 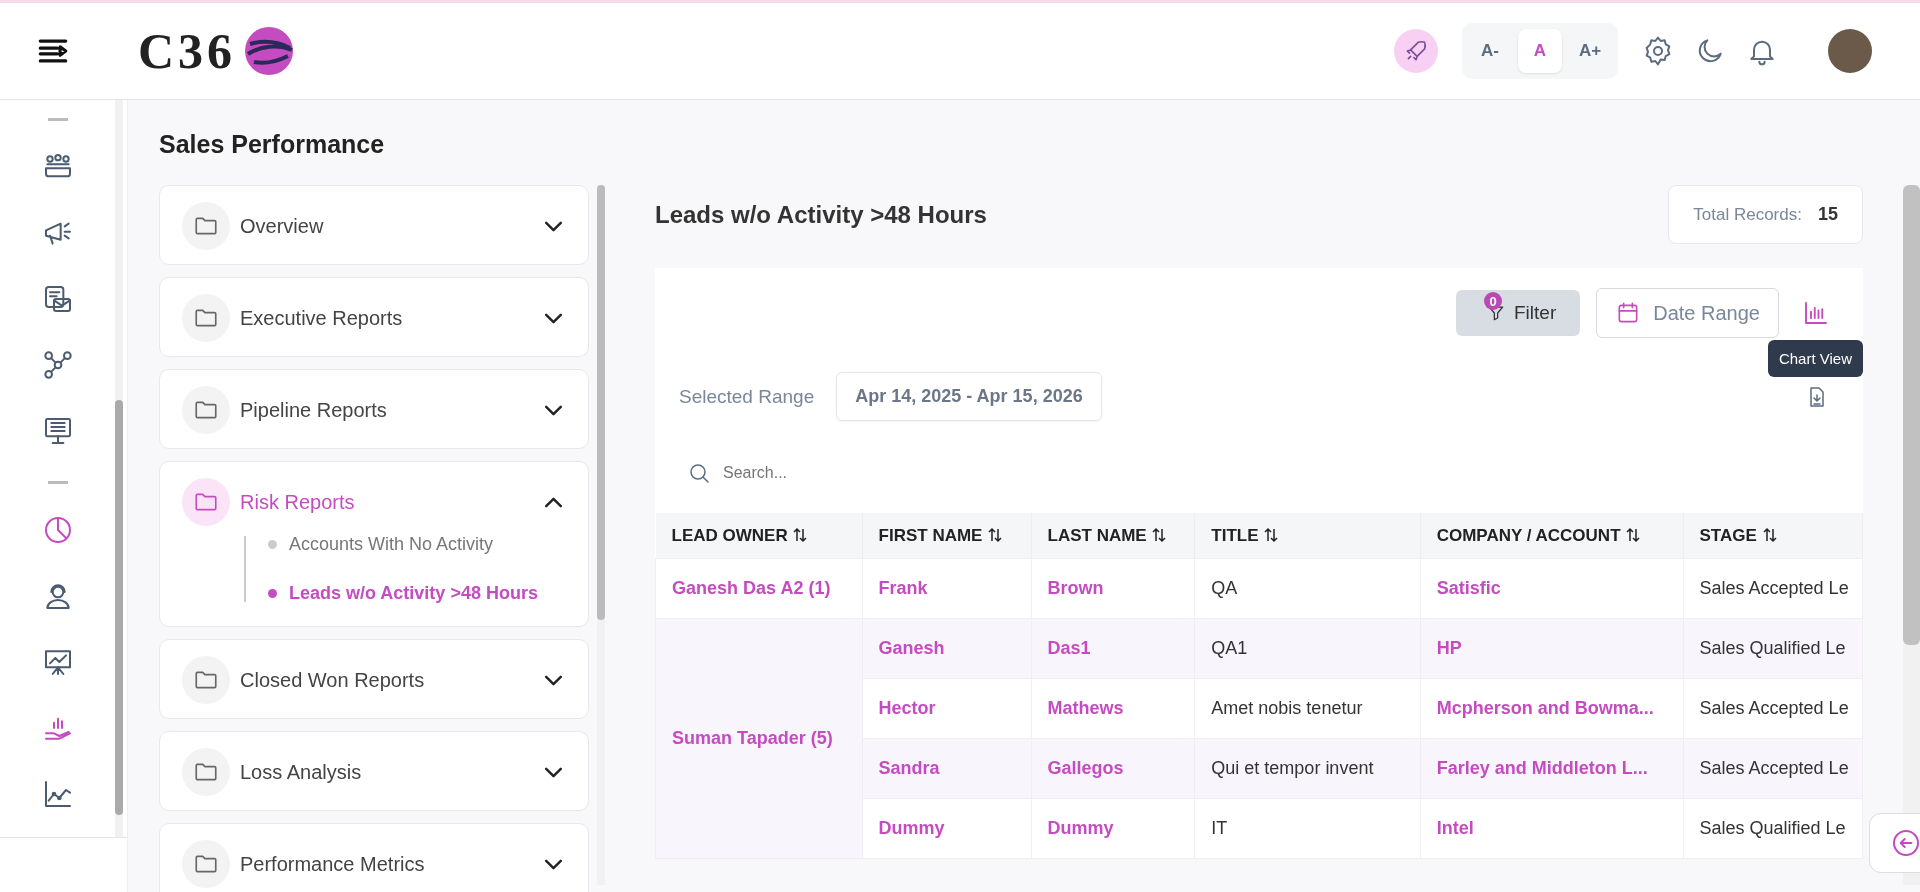 I want to click on report-group-header: Performance Metrics, so click(x=374, y=864).